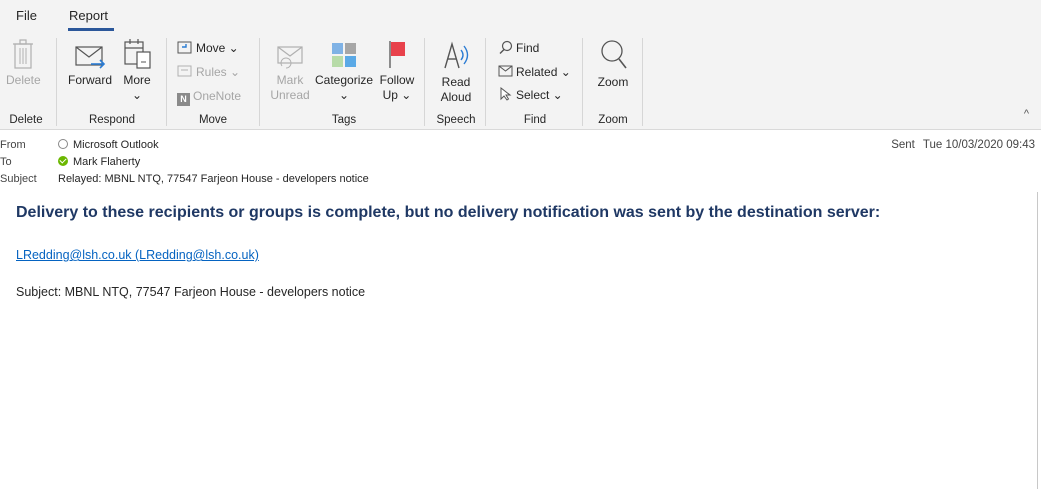 This screenshot has width=1041, height=489. What do you see at coordinates (539, 95) in the screenshot?
I see `select-label: Select ⌄` at bounding box center [539, 95].